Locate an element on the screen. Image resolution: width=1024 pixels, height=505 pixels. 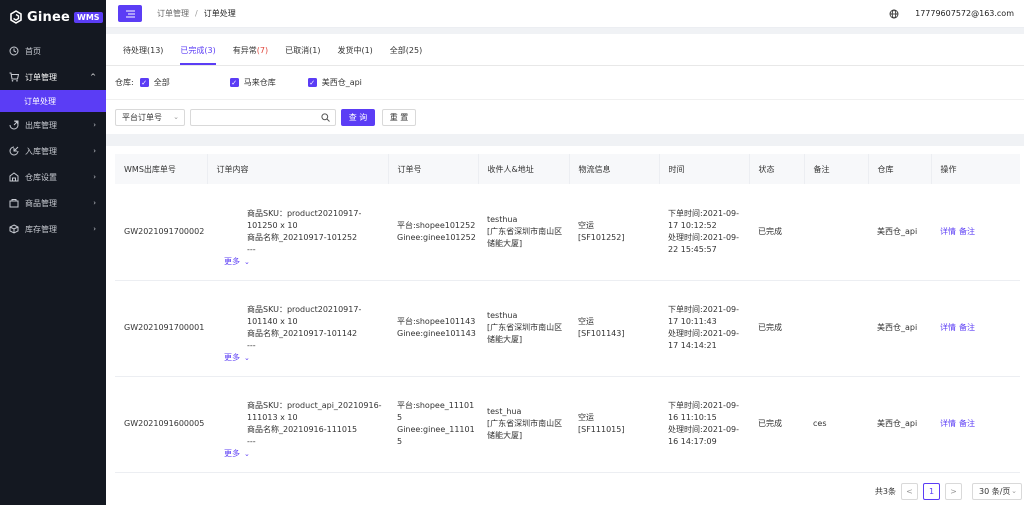
cart-icon is located at coordinates (14, 77).